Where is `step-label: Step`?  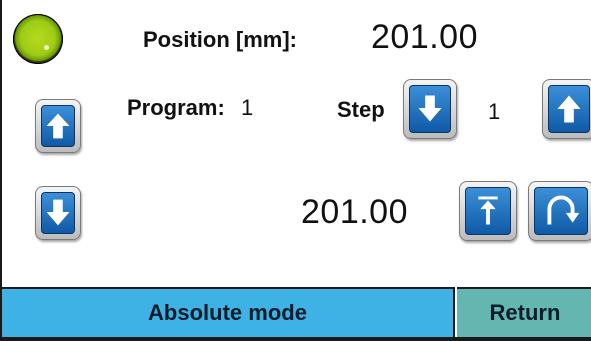
step-label: Step is located at coordinates (361, 109).